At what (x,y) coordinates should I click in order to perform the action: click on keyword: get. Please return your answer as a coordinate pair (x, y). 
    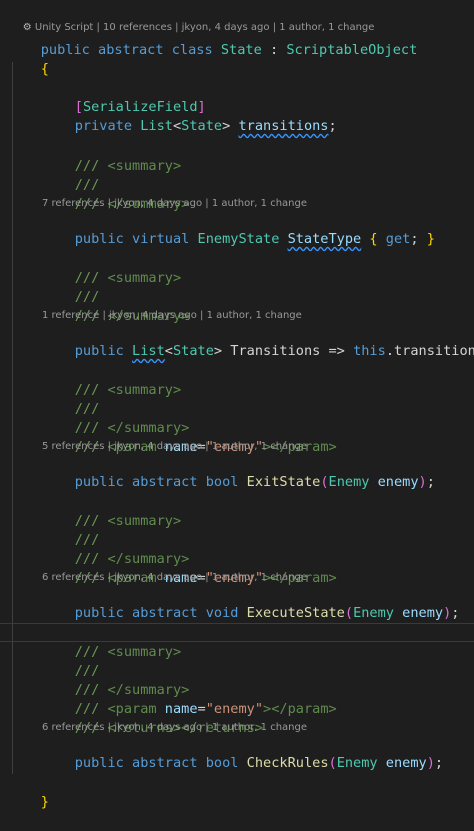
    Looking at the image, I should click on (398, 239).